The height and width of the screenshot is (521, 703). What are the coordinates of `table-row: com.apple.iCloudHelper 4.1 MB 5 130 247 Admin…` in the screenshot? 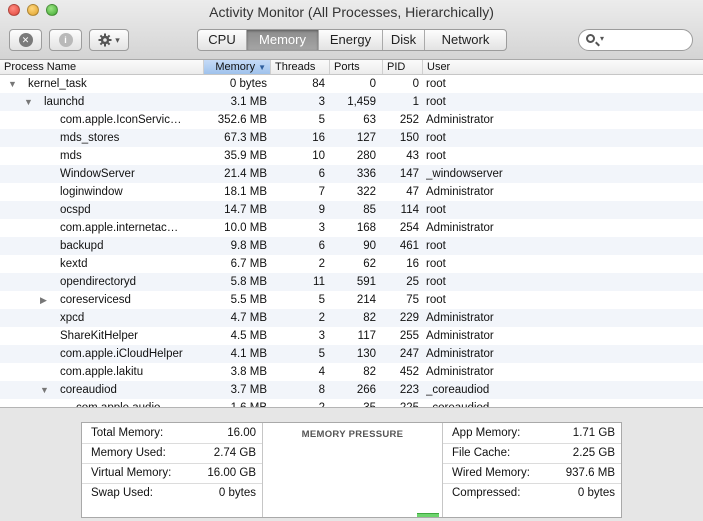 It's located at (351, 354).